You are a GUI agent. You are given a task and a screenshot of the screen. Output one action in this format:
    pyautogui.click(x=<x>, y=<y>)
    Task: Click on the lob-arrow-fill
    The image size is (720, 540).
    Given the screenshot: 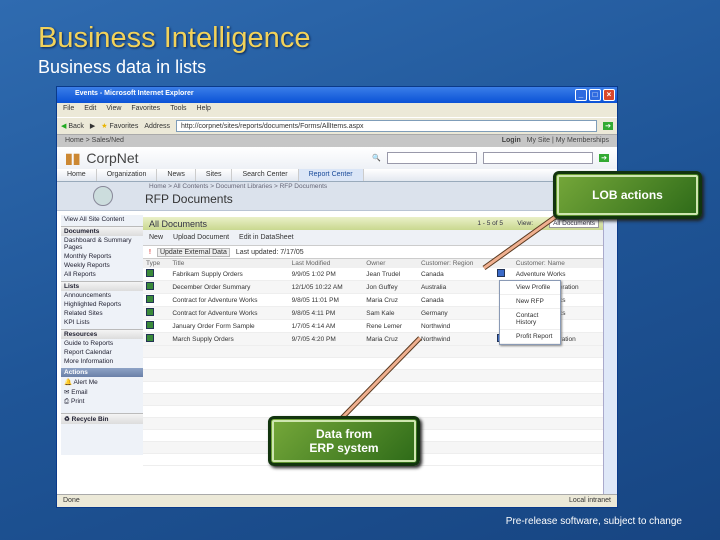 What is the action you would take?
    pyautogui.click(x=524, y=239)
    